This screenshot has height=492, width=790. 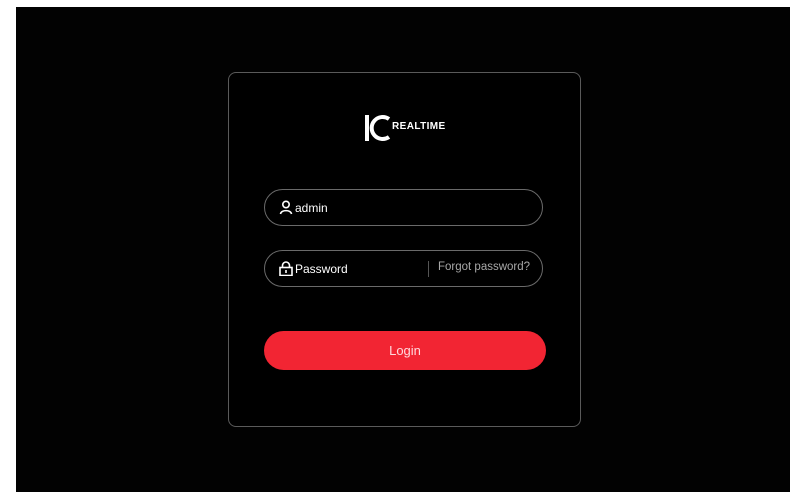 I want to click on password-input, so click(x=370, y=268).